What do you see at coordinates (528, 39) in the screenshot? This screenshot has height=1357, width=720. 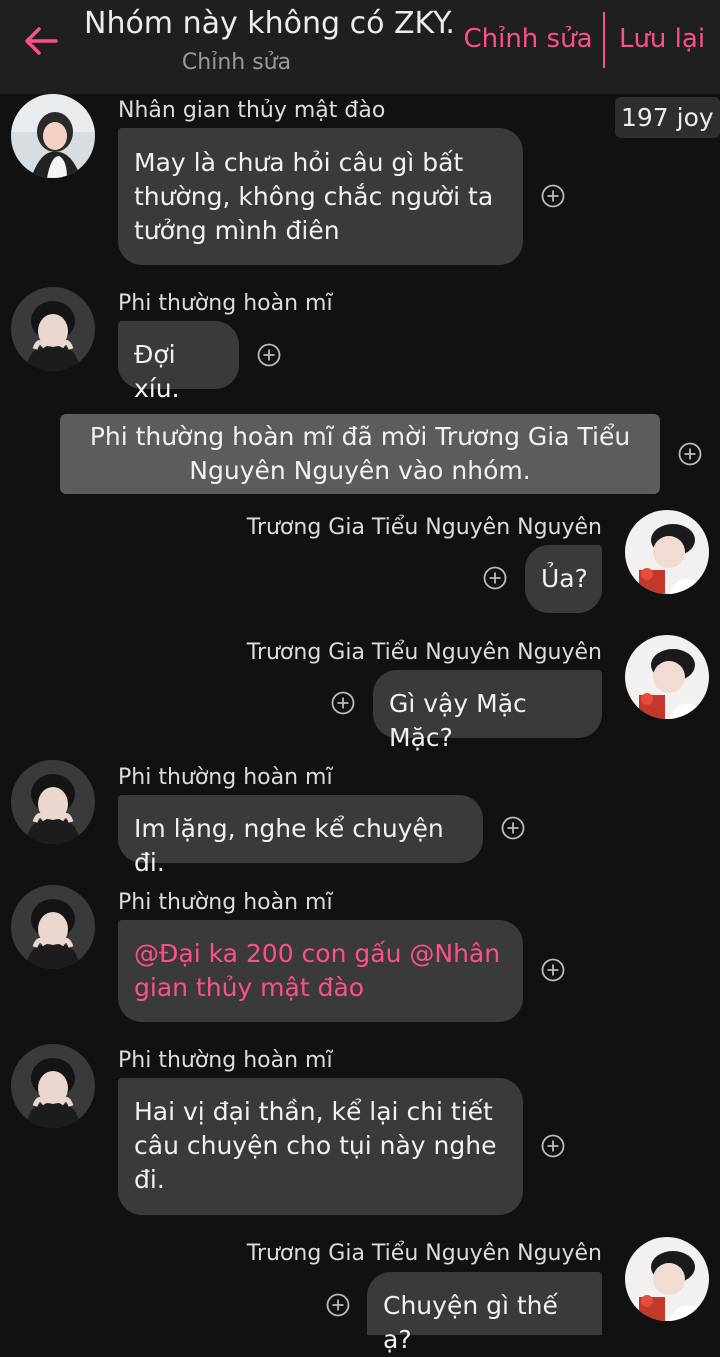 I see `edit-button: Chỉnh sửa` at bounding box center [528, 39].